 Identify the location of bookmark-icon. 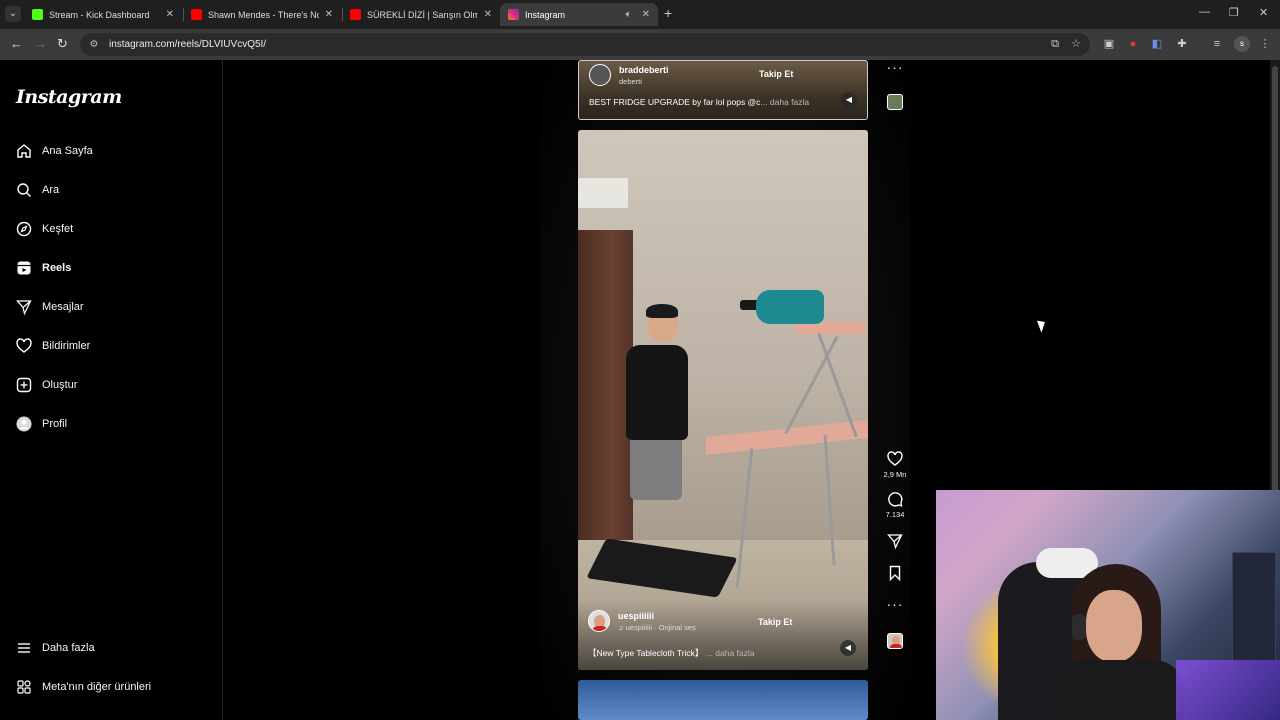
(895, 573).